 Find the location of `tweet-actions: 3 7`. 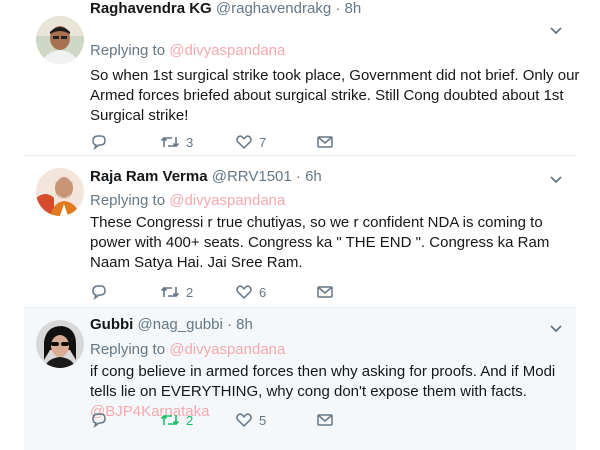

tweet-actions: 3 7 is located at coordinates (330, 142).